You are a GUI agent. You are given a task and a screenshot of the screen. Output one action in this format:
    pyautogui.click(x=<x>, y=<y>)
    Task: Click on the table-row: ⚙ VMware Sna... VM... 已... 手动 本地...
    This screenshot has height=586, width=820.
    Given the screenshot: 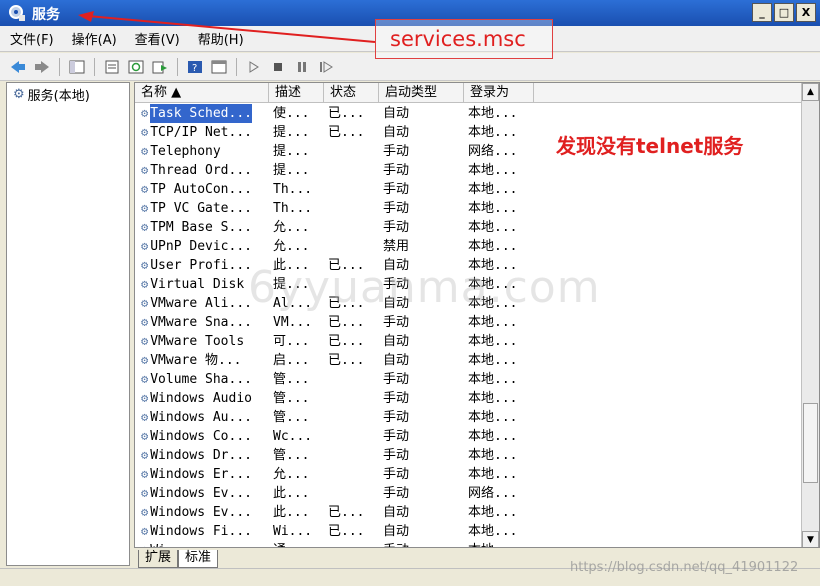 What is the action you would take?
    pyautogui.click(x=468, y=322)
    